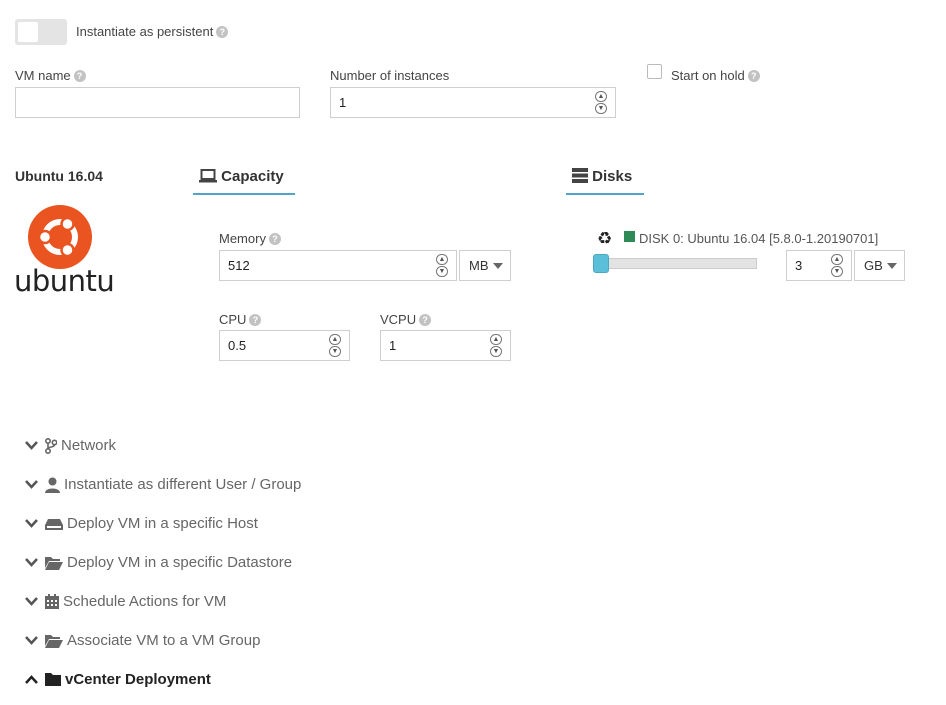 This screenshot has height=705, width=946. I want to click on cpu-value: 0.5, so click(237, 345).